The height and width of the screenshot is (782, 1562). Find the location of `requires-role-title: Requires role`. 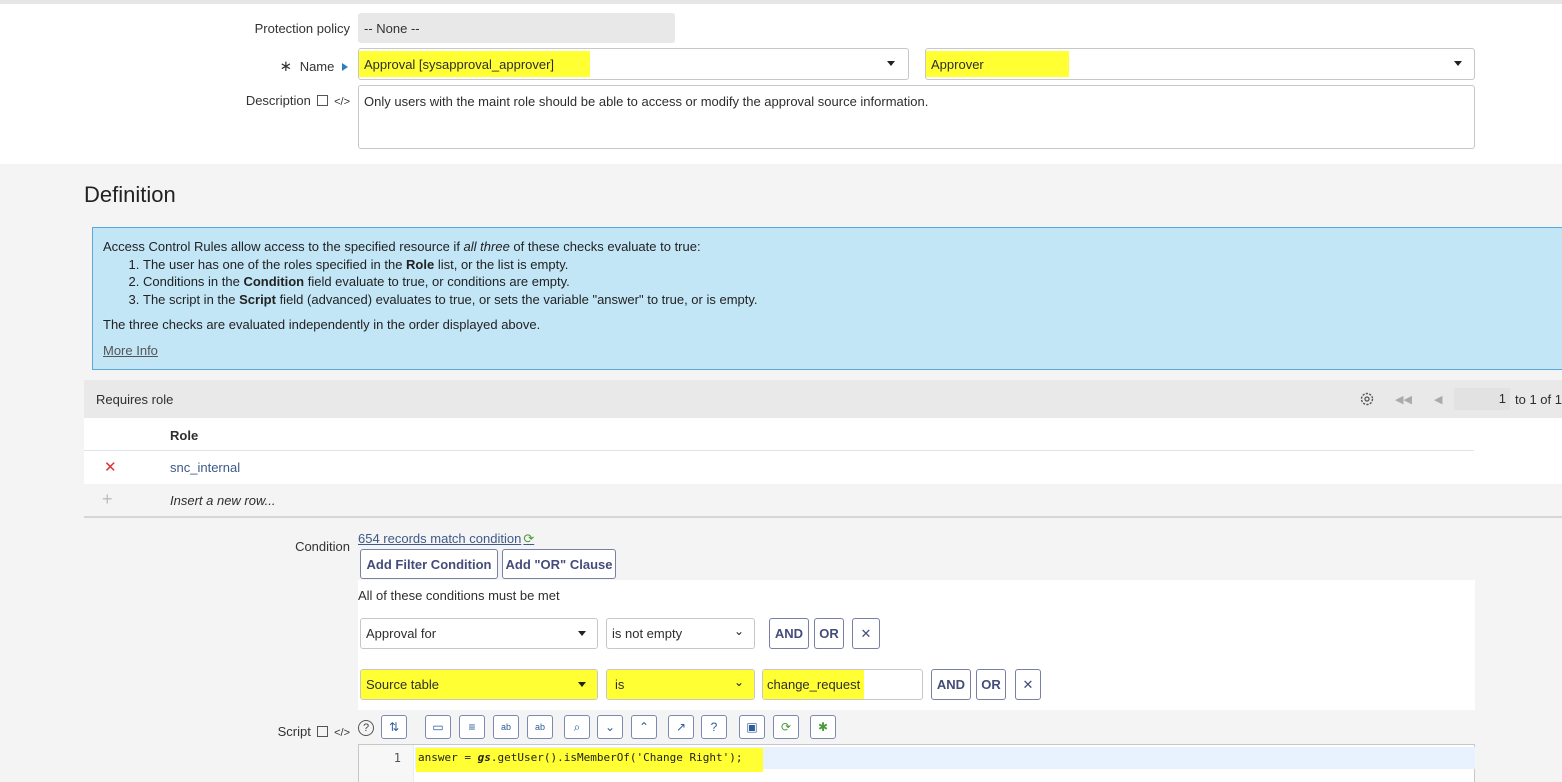

requires-role-title: Requires role is located at coordinates (135, 399).